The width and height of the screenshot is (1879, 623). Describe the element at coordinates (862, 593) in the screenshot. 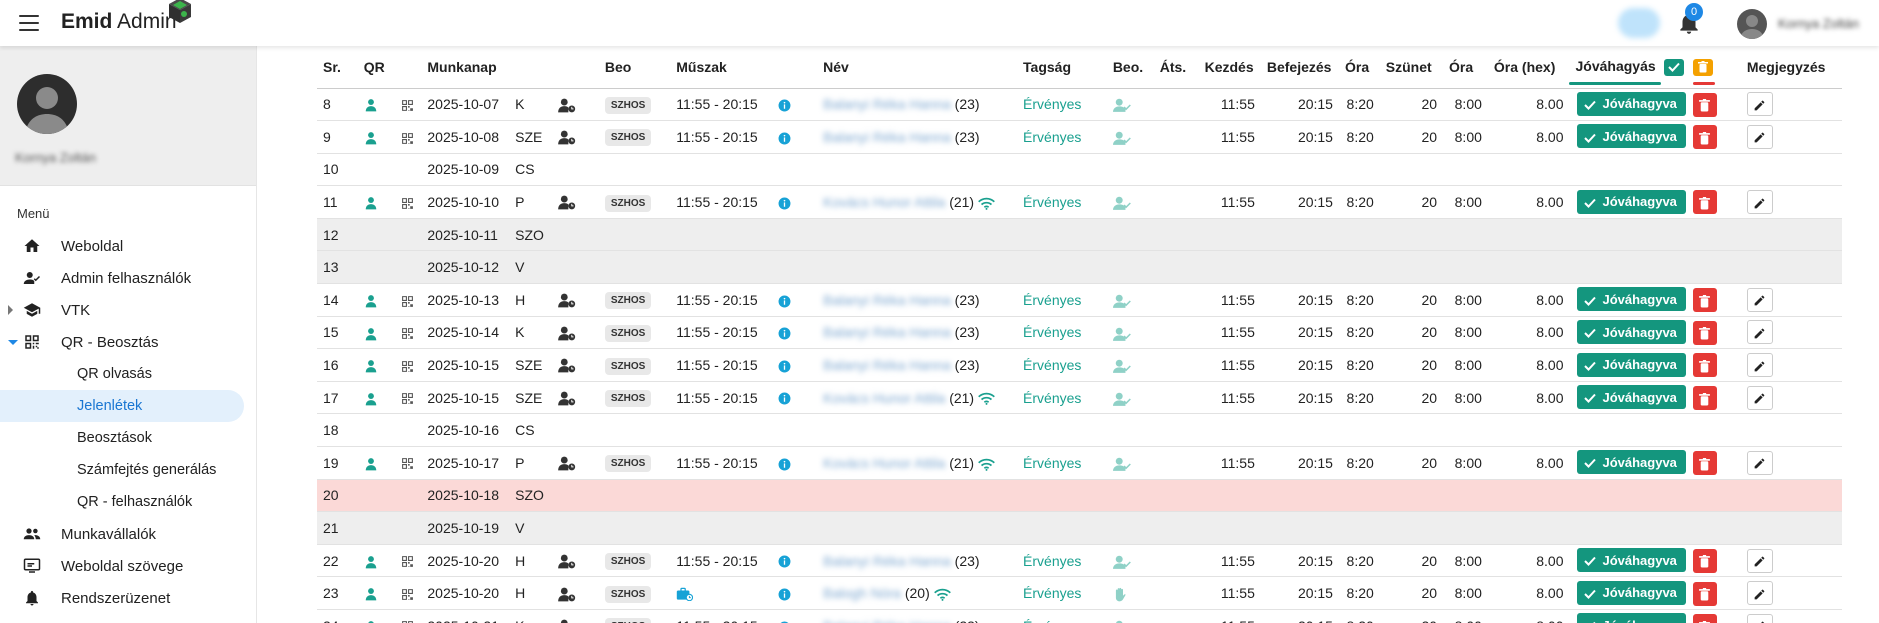

I see `employee-name: Balogh Nóra` at that location.